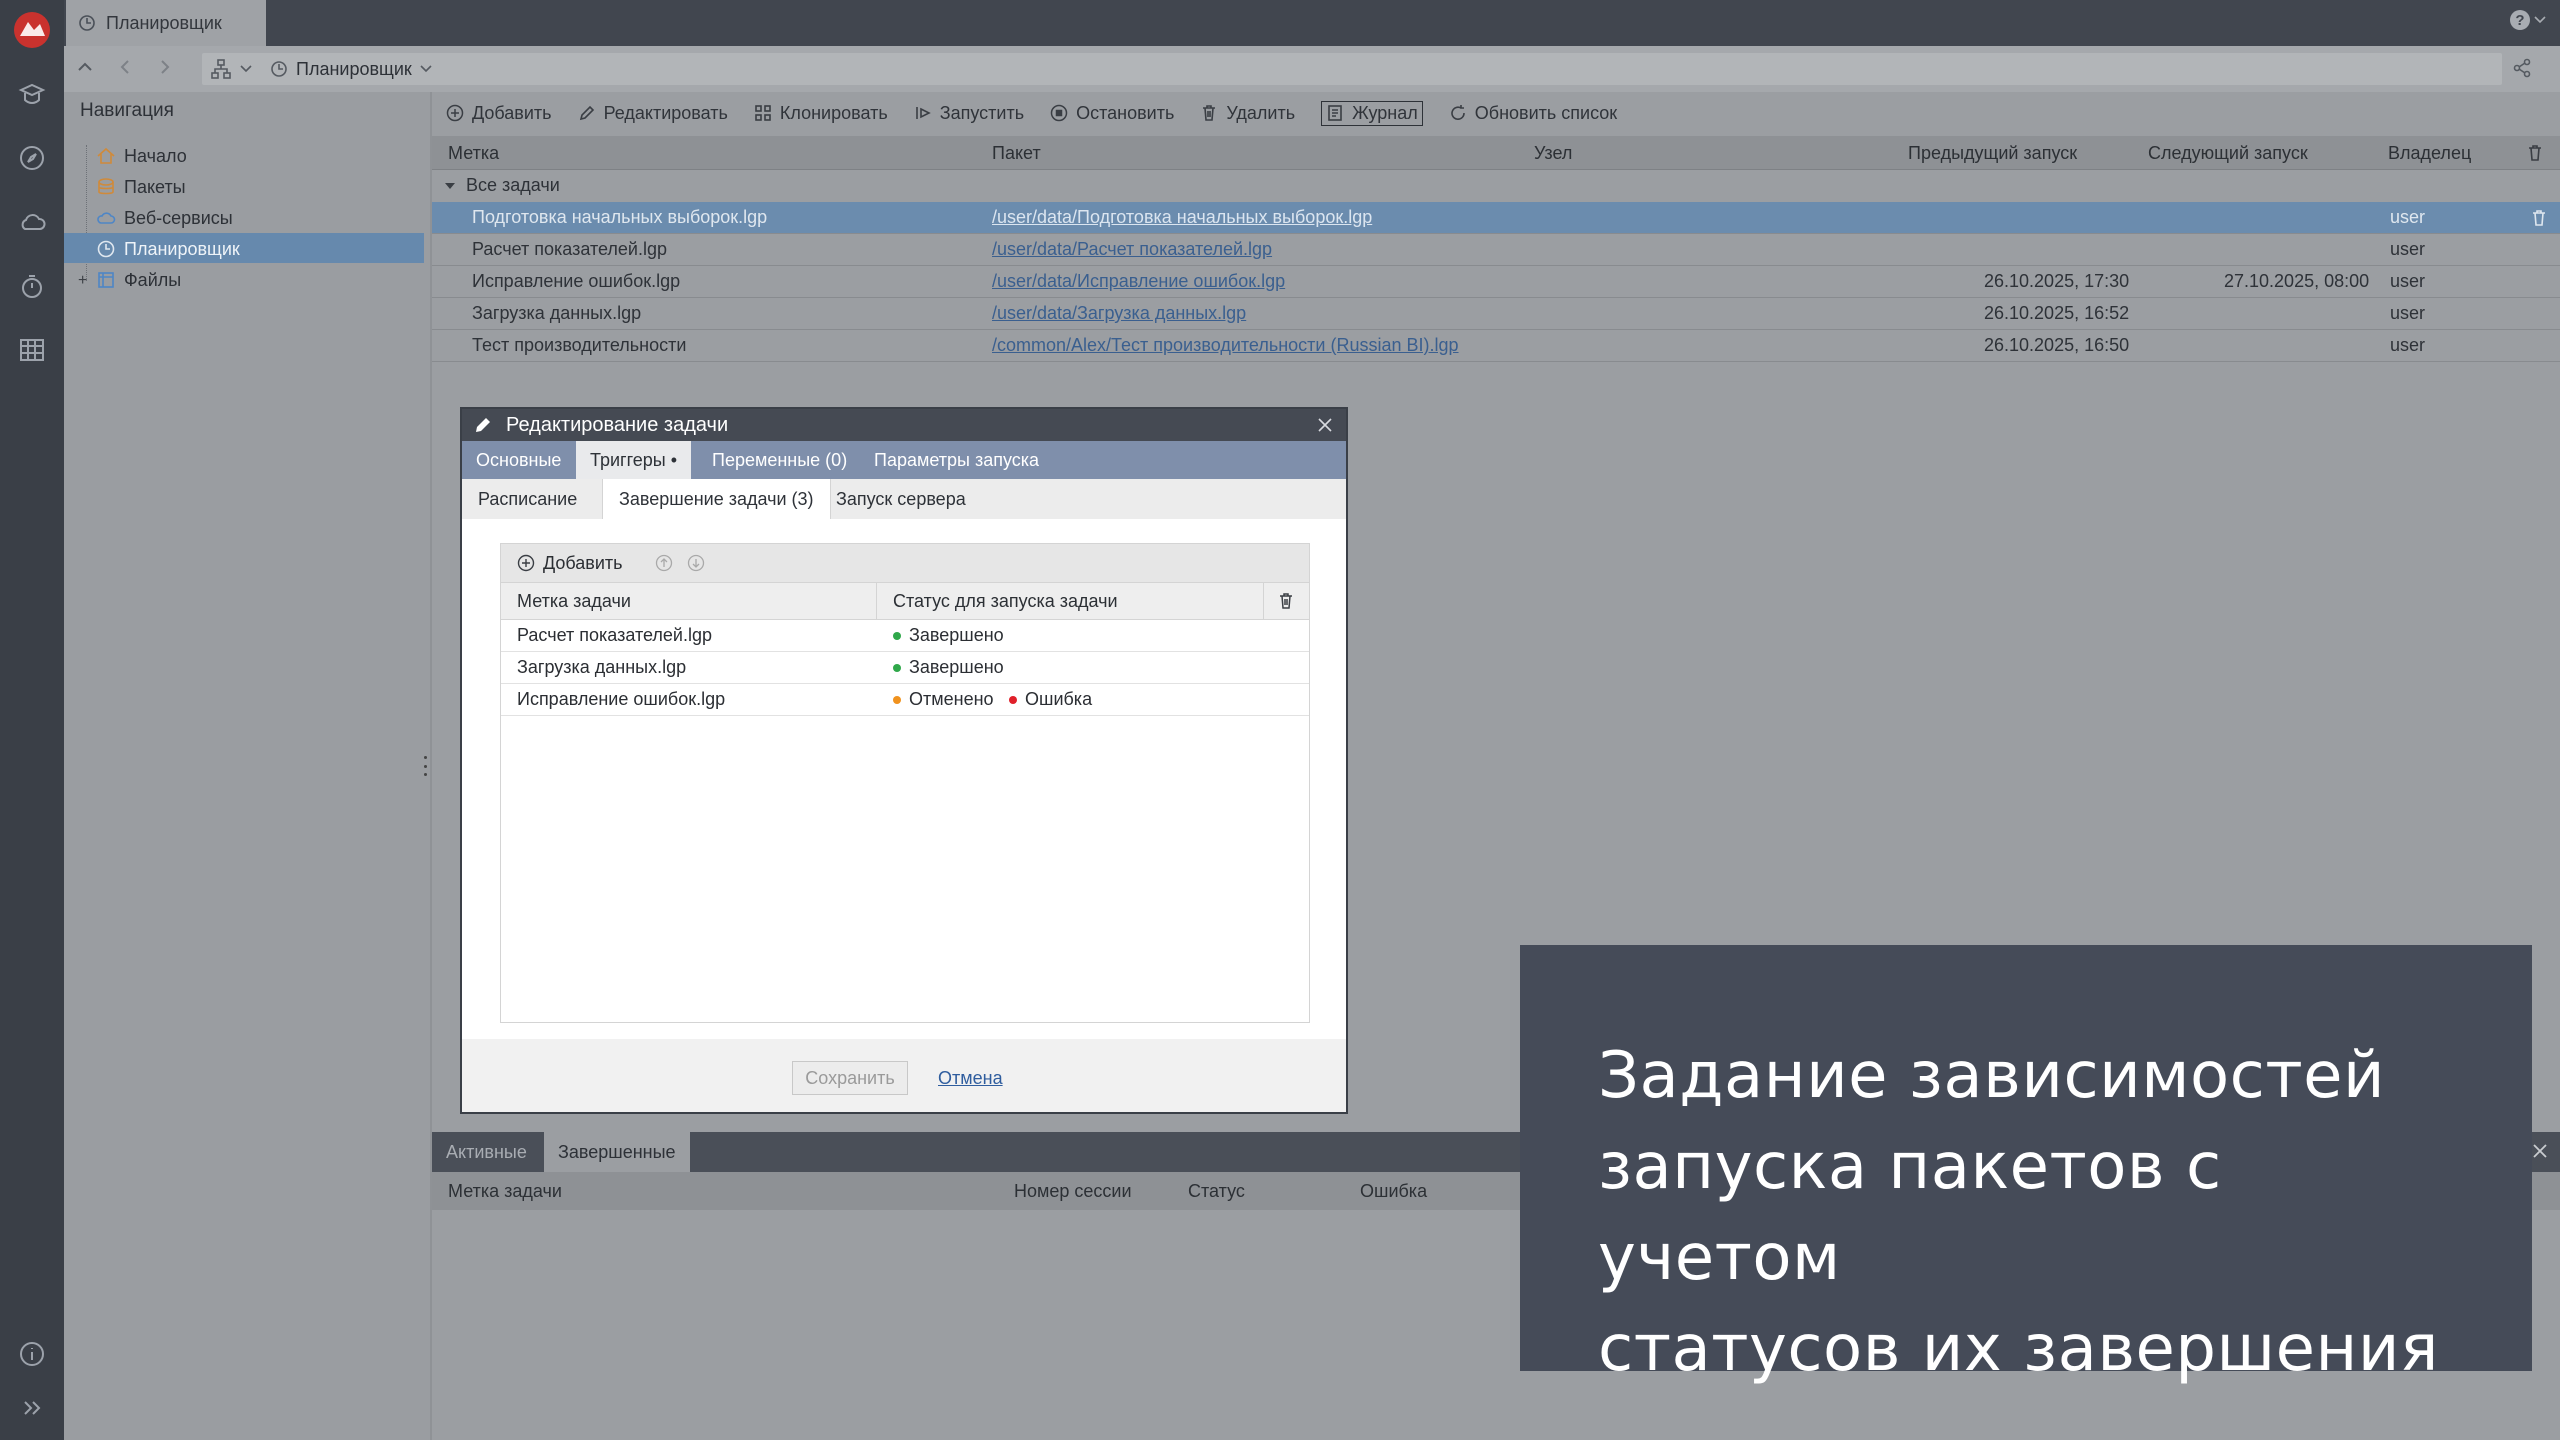 This screenshot has width=2560, height=1440. Describe the element at coordinates (1352, 69) in the screenshot. I see `address-field` at that location.